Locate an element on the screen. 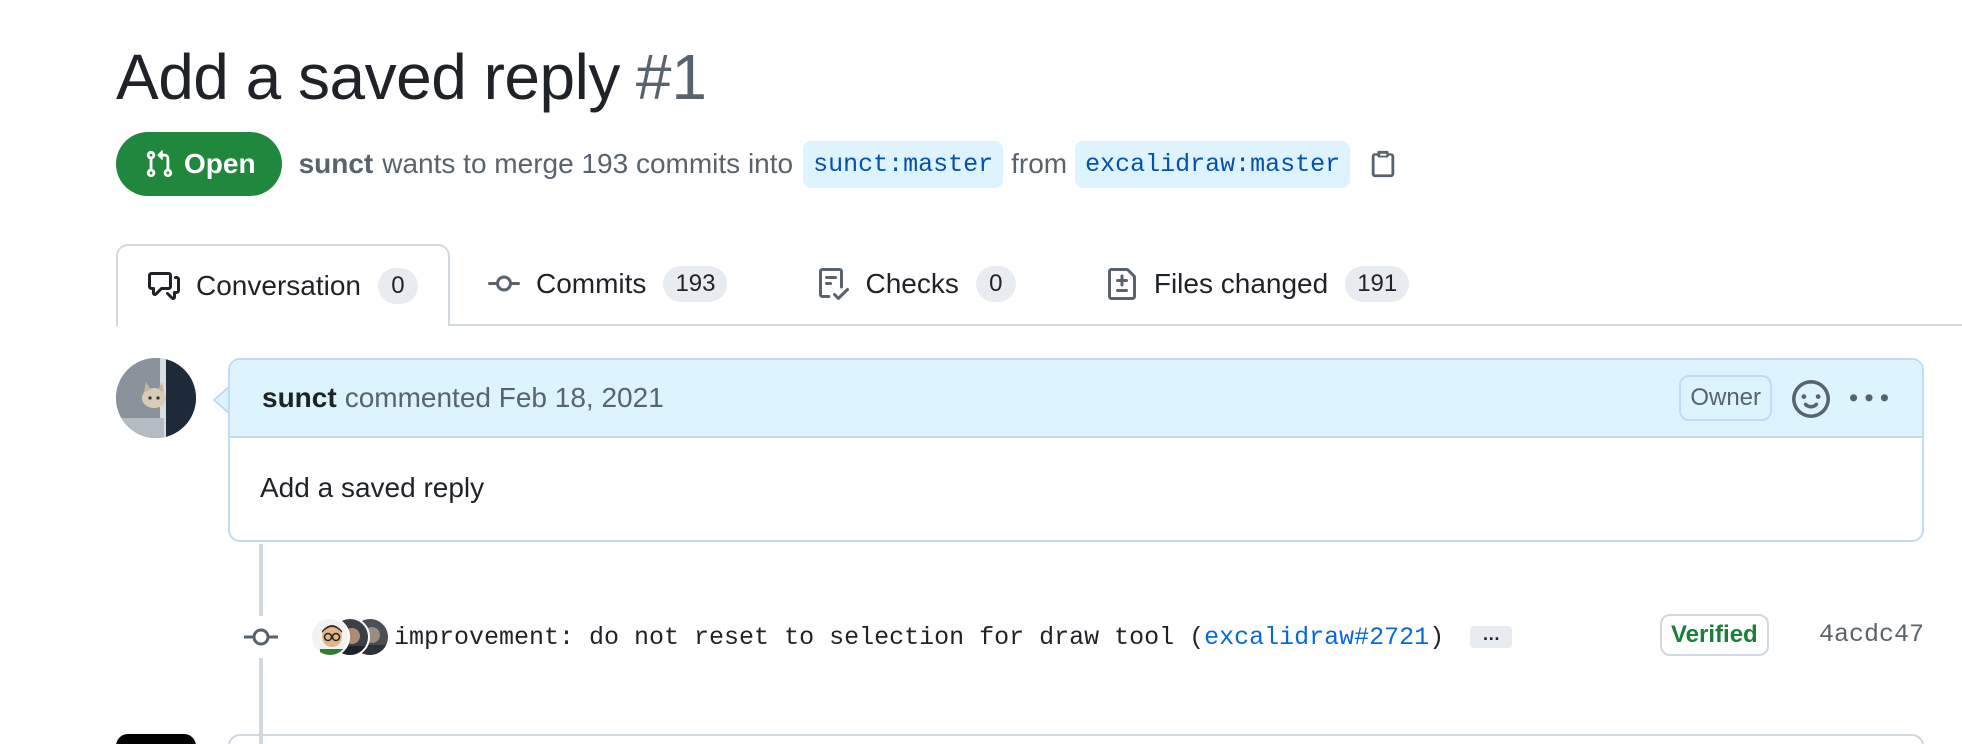  tab-checks-label: Checks is located at coordinates (912, 283).